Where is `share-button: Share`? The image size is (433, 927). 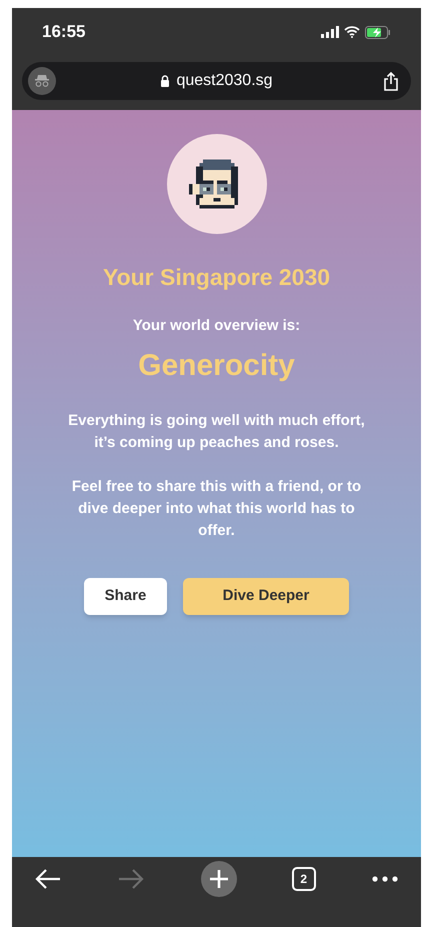
share-button: Share is located at coordinates (125, 596).